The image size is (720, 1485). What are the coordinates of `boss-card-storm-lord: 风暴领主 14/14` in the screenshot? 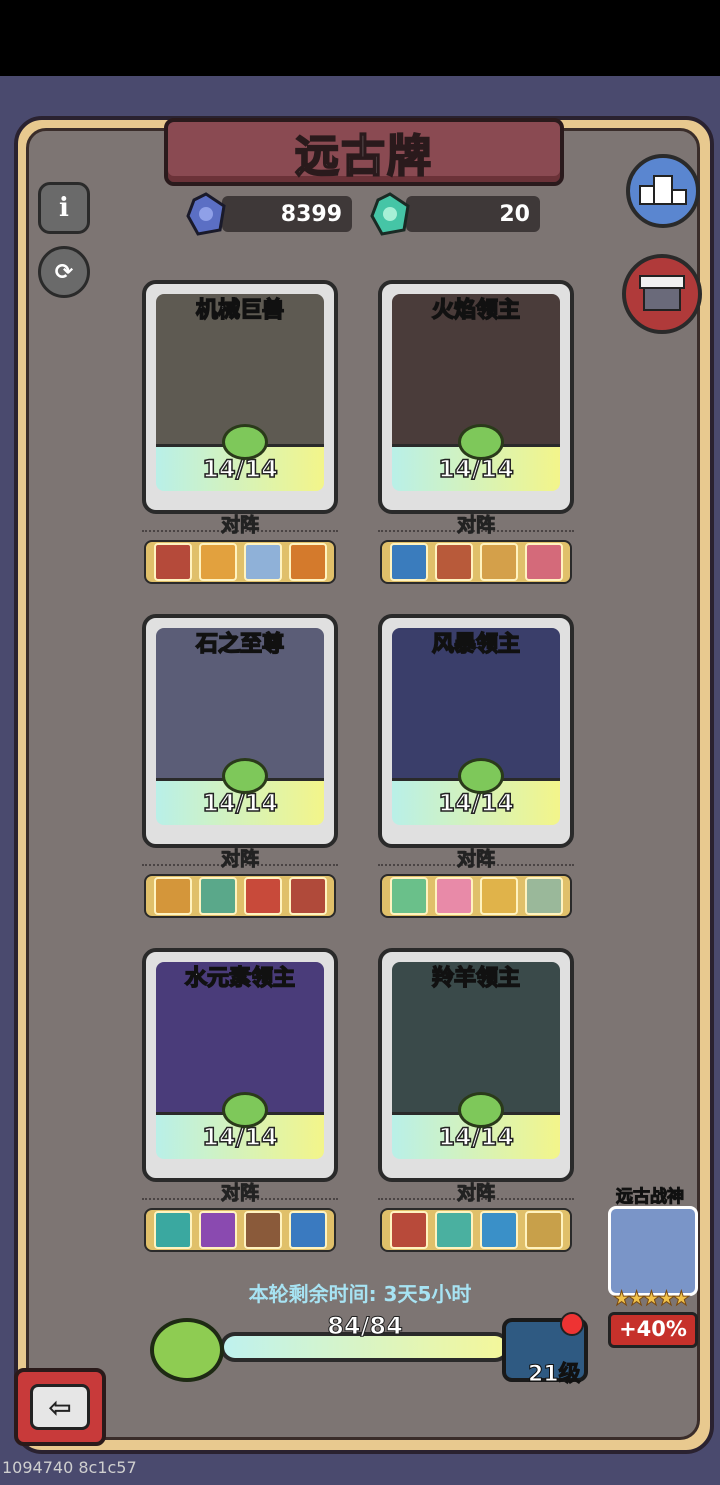 It's located at (476, 731).